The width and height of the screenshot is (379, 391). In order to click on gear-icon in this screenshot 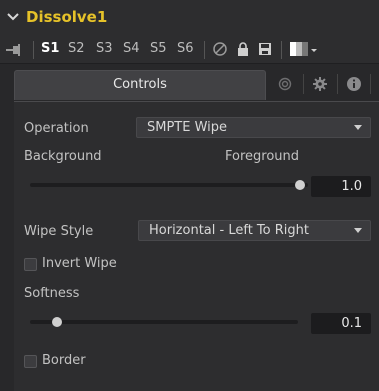, I will do `click(320, 84)`.